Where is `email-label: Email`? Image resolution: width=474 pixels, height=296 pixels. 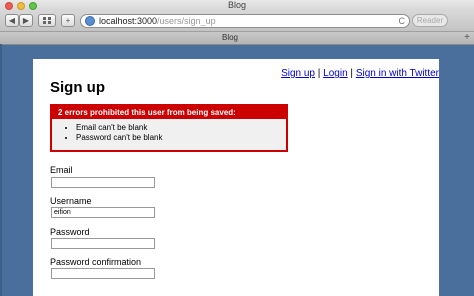 email-label: Email is located at coordinates (61, 170).